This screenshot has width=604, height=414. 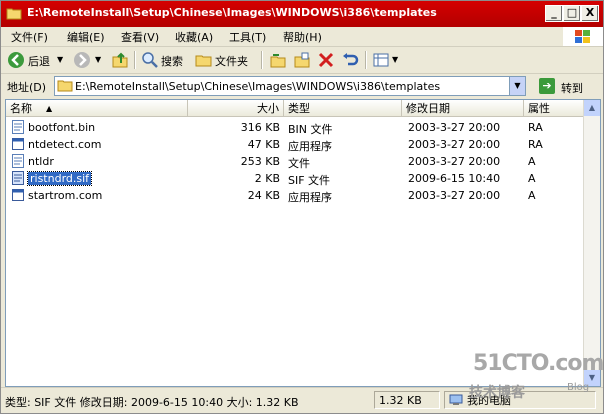 What do you see at coordinates (343, 108) in the screenshot?
I see `column-header-type: 类型` at bounding box center [343, 108].